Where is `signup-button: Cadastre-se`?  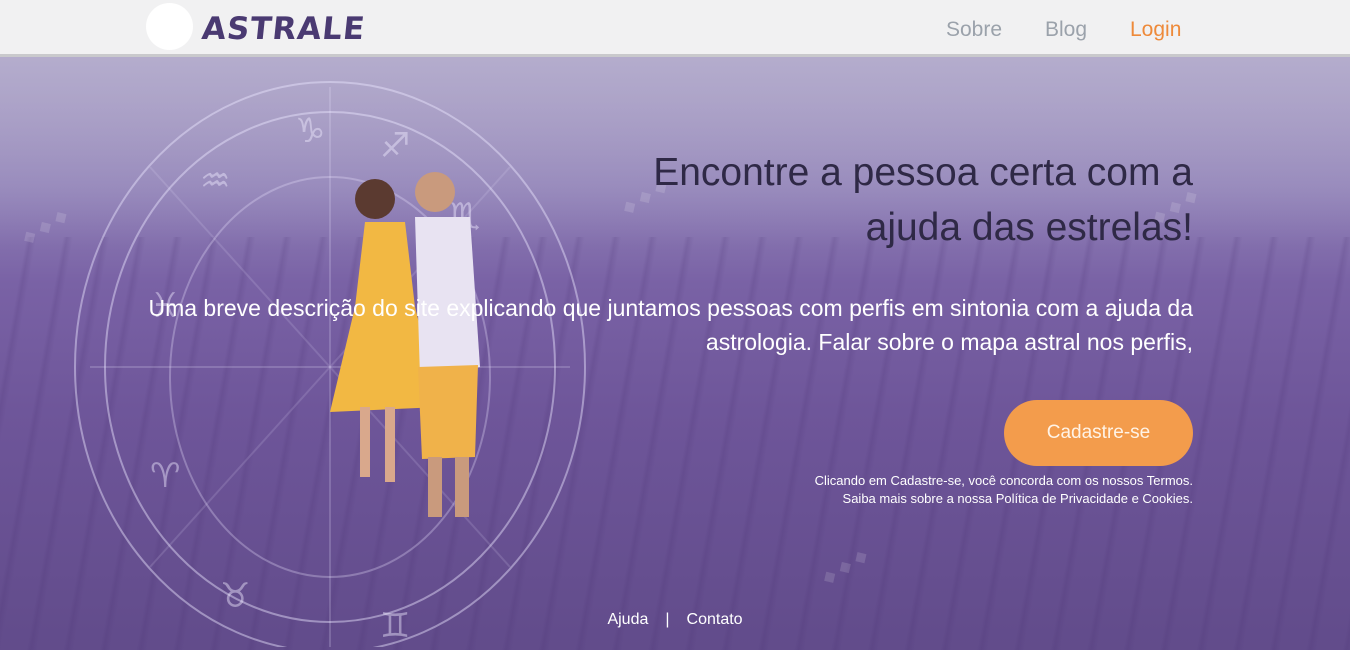
signup-button: Cadastre-se is located at coordinates (1098, 433).